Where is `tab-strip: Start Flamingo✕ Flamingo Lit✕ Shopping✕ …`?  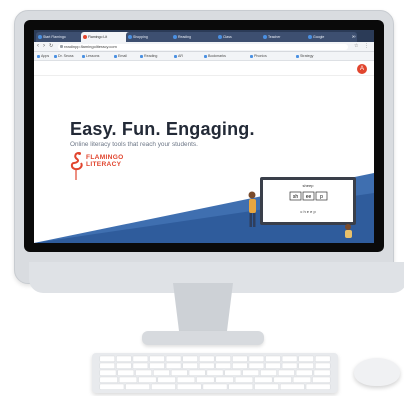
tab-strip: Start Flamingo✕ Flamingo Lit✕ Shopping✕ … is located at coordinates (204, 36).